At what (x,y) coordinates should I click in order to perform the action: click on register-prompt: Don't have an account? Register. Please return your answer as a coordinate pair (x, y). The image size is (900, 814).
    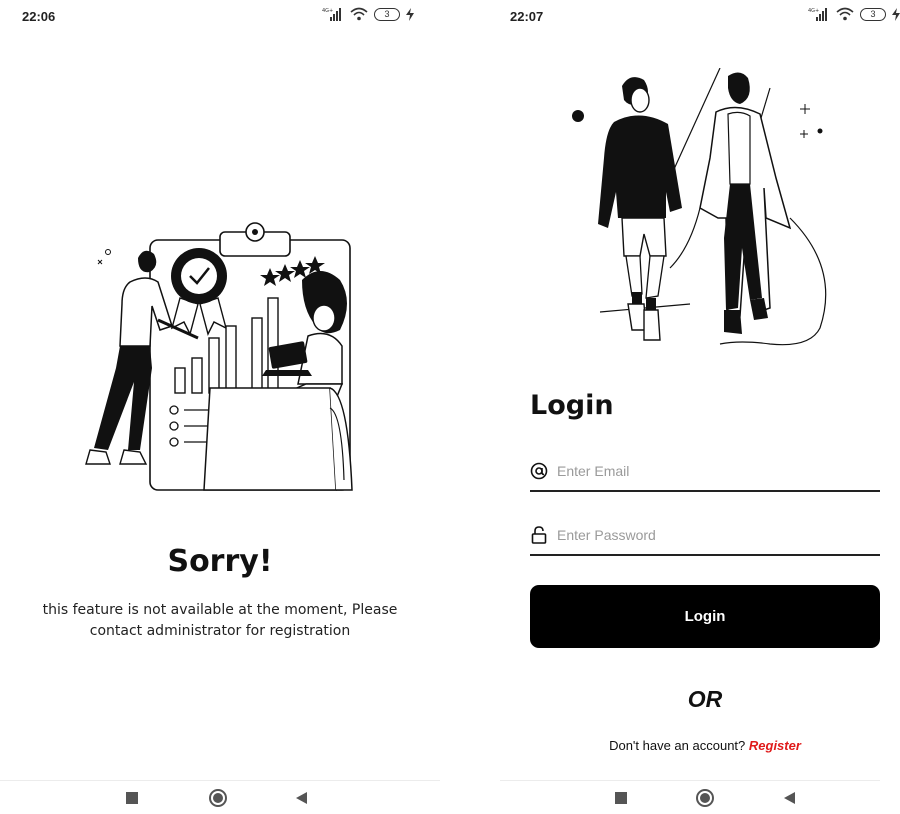
    Looking at the image, I should click on (695, 745).